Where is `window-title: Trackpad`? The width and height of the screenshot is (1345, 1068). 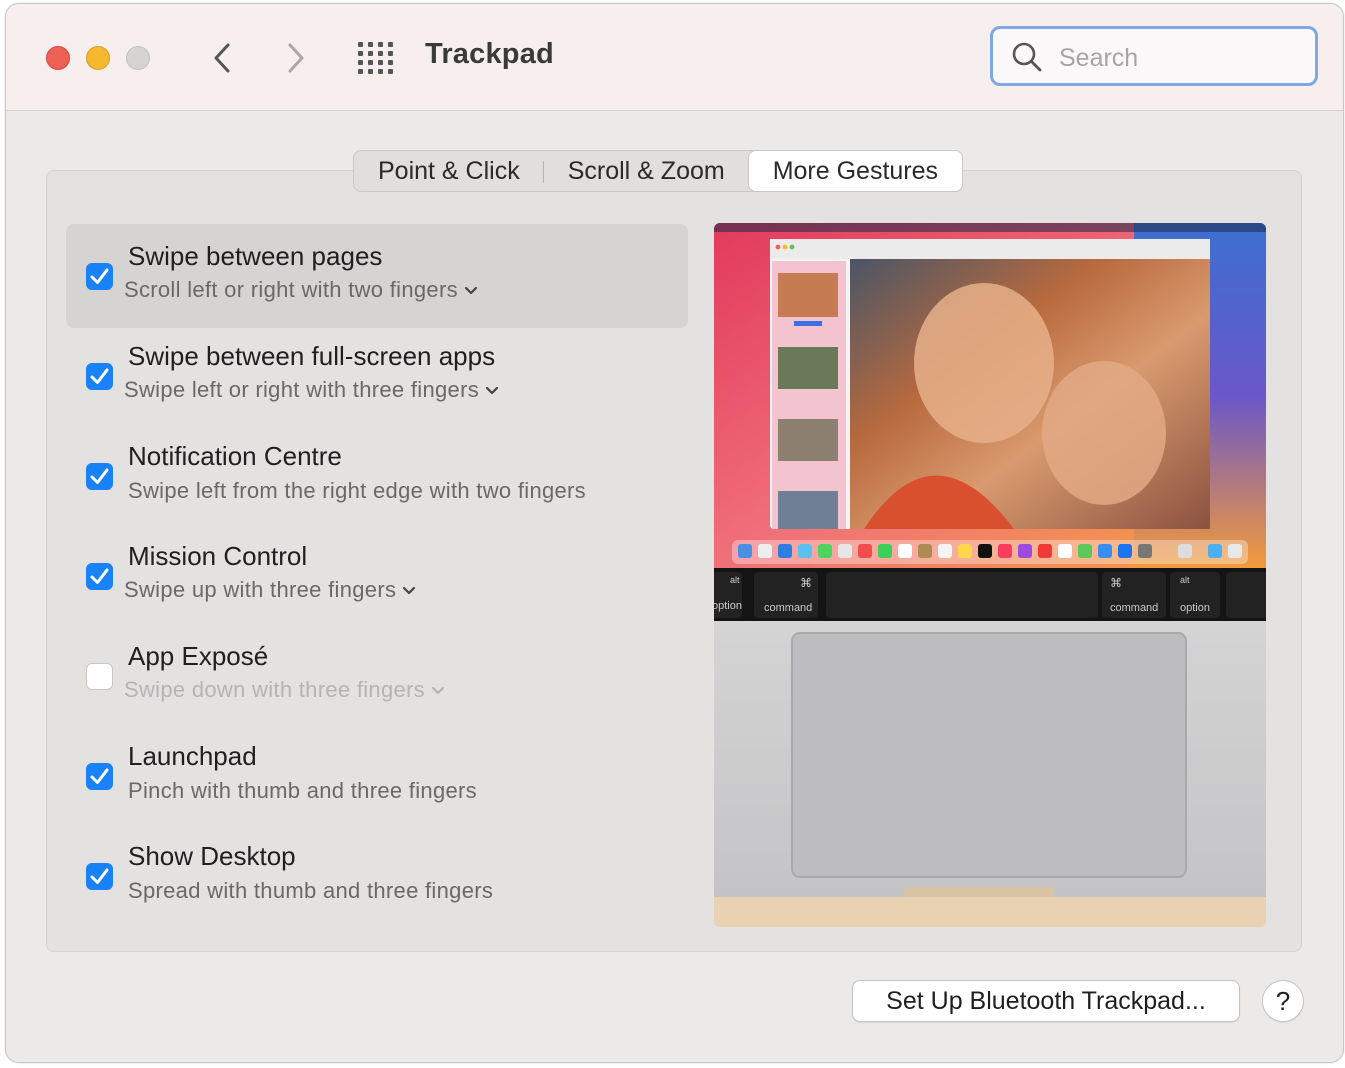
window-title: Trackpad is located at coordinates (489, 54).